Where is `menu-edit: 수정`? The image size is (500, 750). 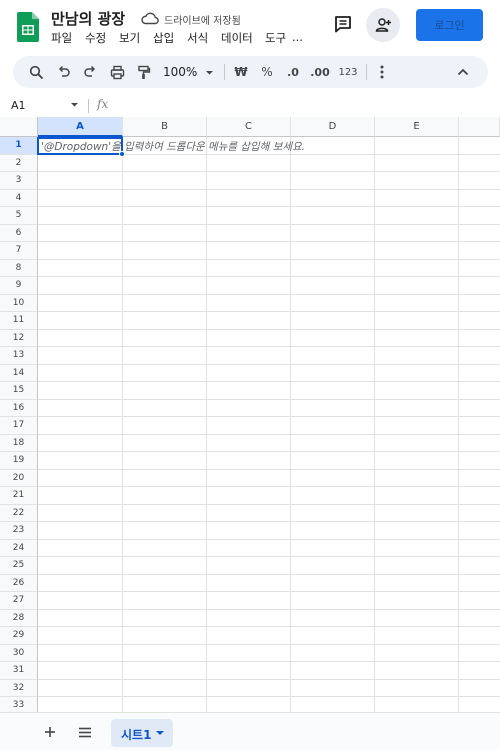 menu-edit: 수정 is located at coordinates (95, 38).